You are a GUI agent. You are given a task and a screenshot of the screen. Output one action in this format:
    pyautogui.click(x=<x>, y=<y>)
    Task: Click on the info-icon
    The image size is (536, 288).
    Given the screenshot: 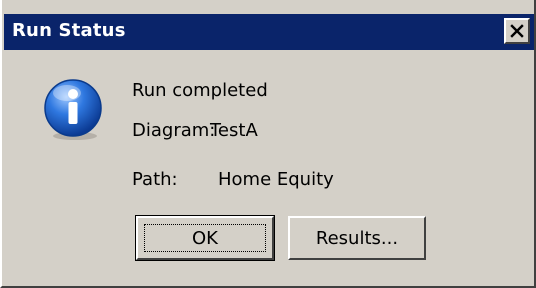 What is the action you would take?
    pyautogui.click(x=73, y=109)
    